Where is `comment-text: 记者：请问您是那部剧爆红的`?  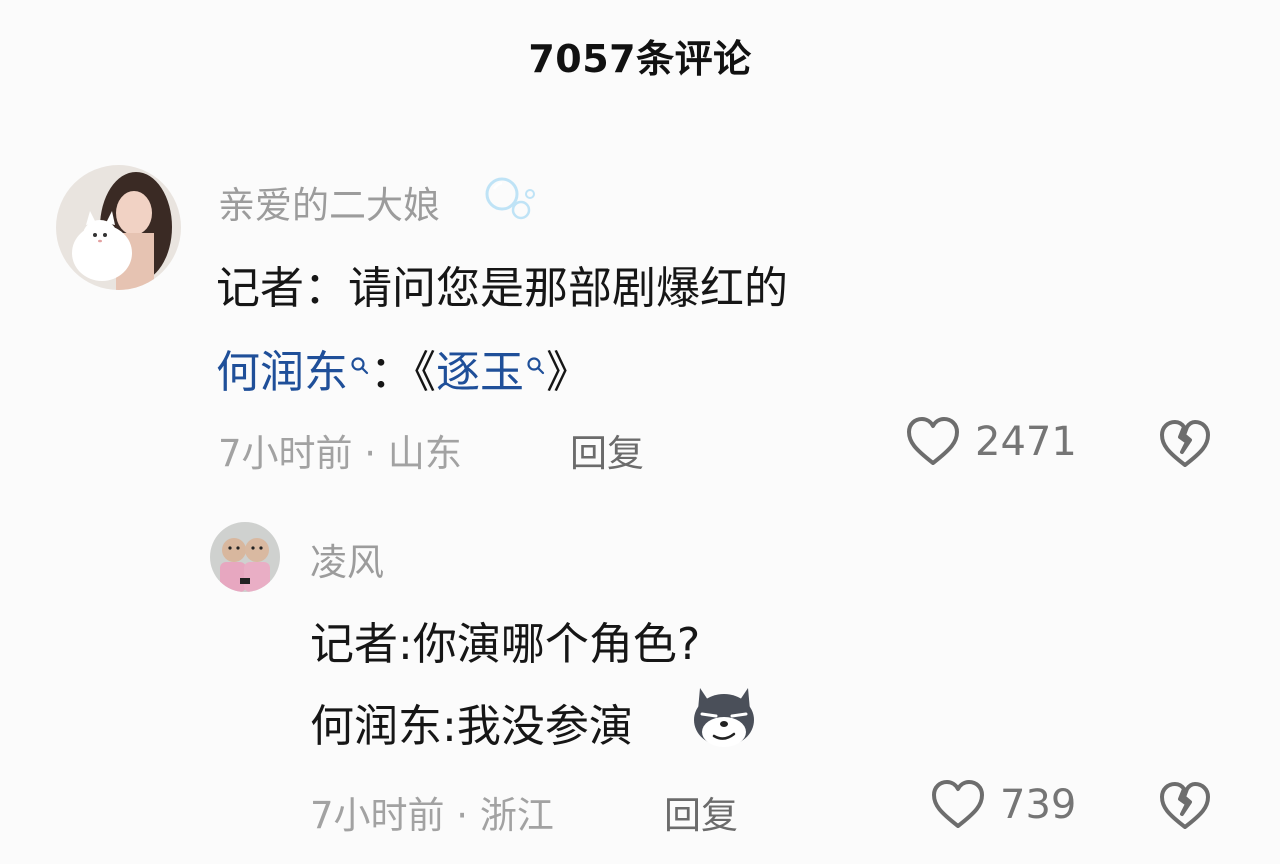
comment-text: 记者：请问您是那部剧爆红的 is located at coordinates (502, 288).